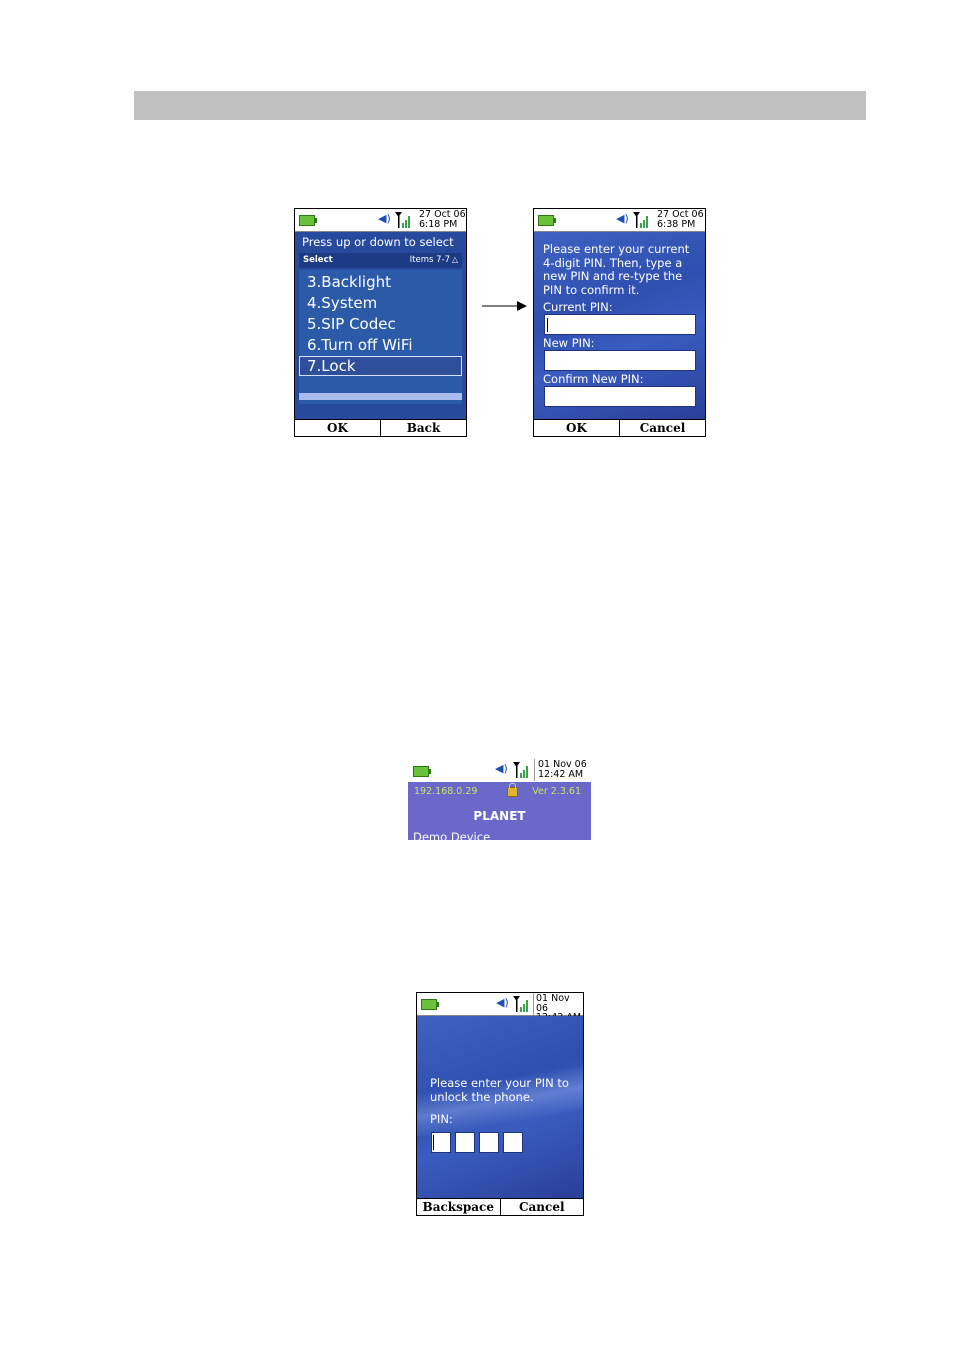  What do you see at coordinates (331, 366) in the screenshot?
I see `menu-item-lock: 7.Lock` at bounding box center [331, 366].